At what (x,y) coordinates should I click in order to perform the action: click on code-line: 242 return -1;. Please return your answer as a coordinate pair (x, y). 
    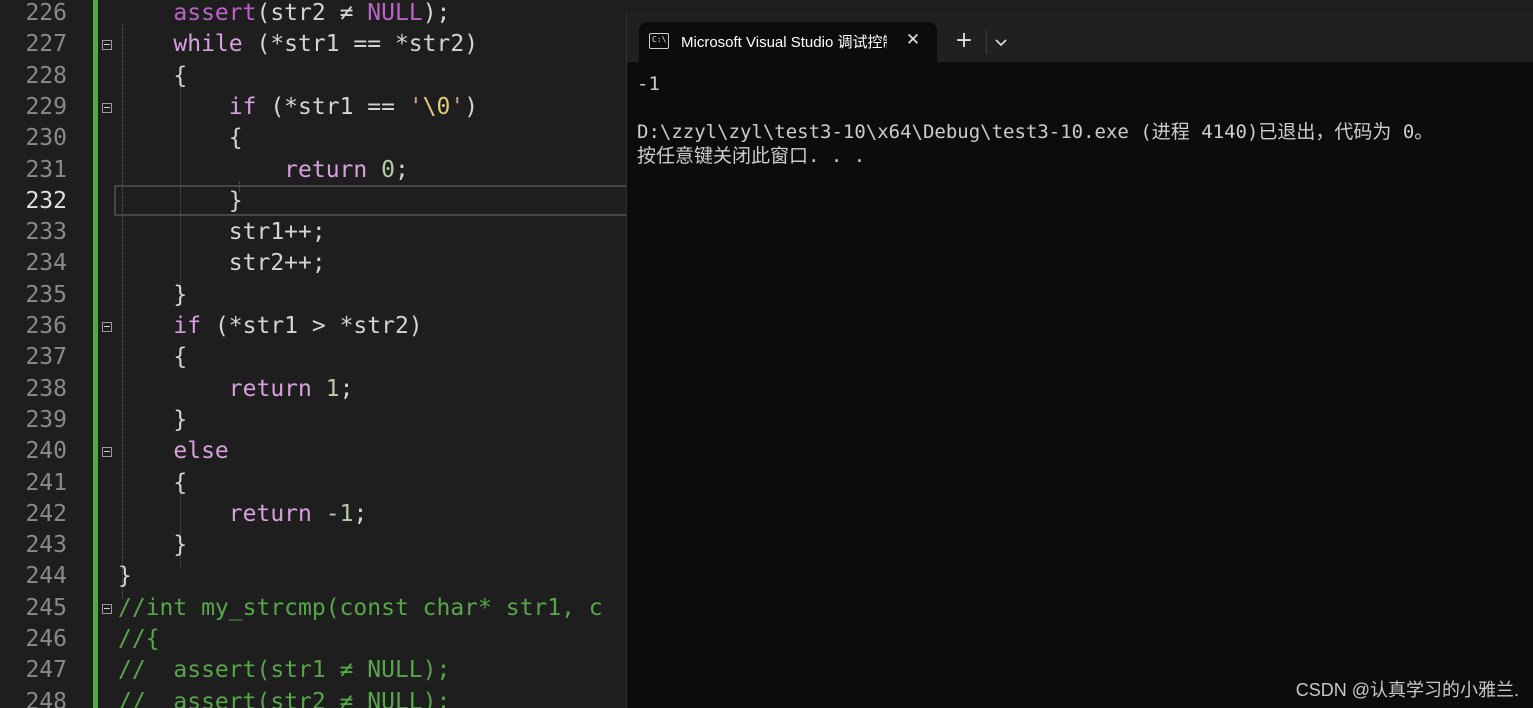
    Looking at the image, I should click on (313, 514).